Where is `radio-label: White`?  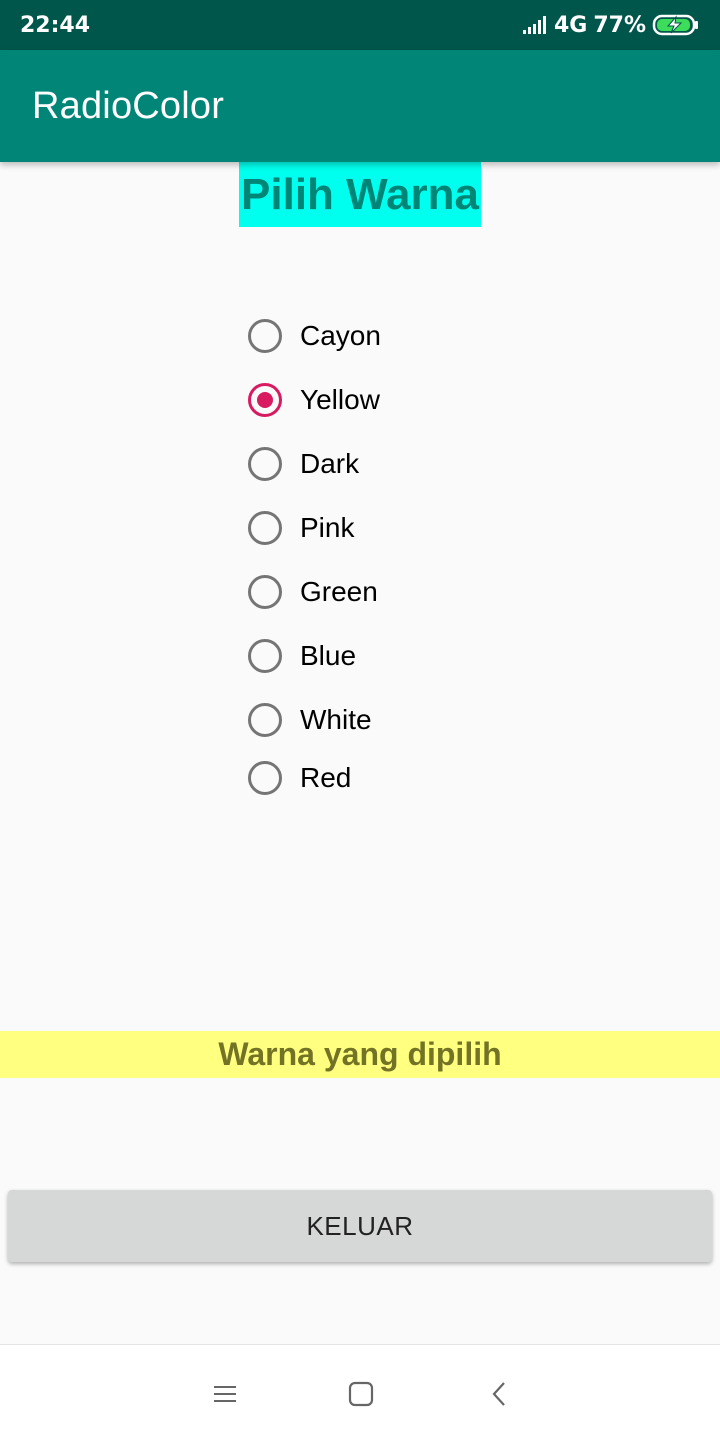 radio-label: White is located at coordinates (336, 719).